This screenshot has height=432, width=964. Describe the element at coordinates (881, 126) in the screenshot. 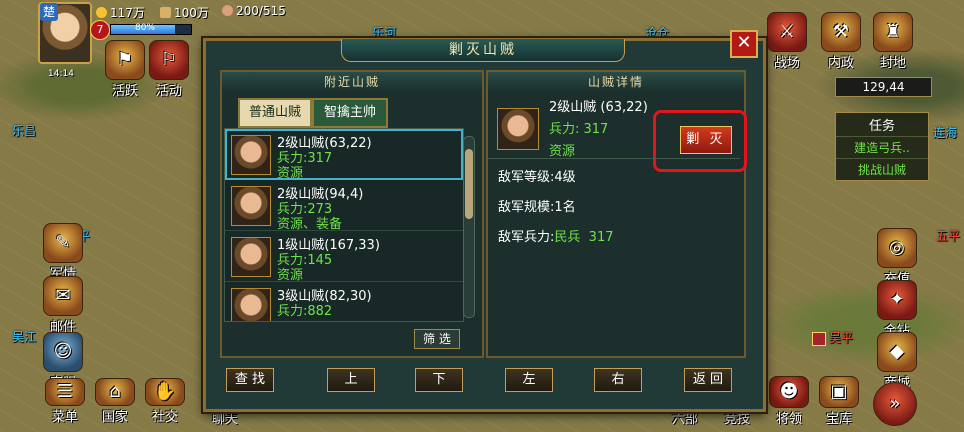

I see `task-title: 任务` at that location.